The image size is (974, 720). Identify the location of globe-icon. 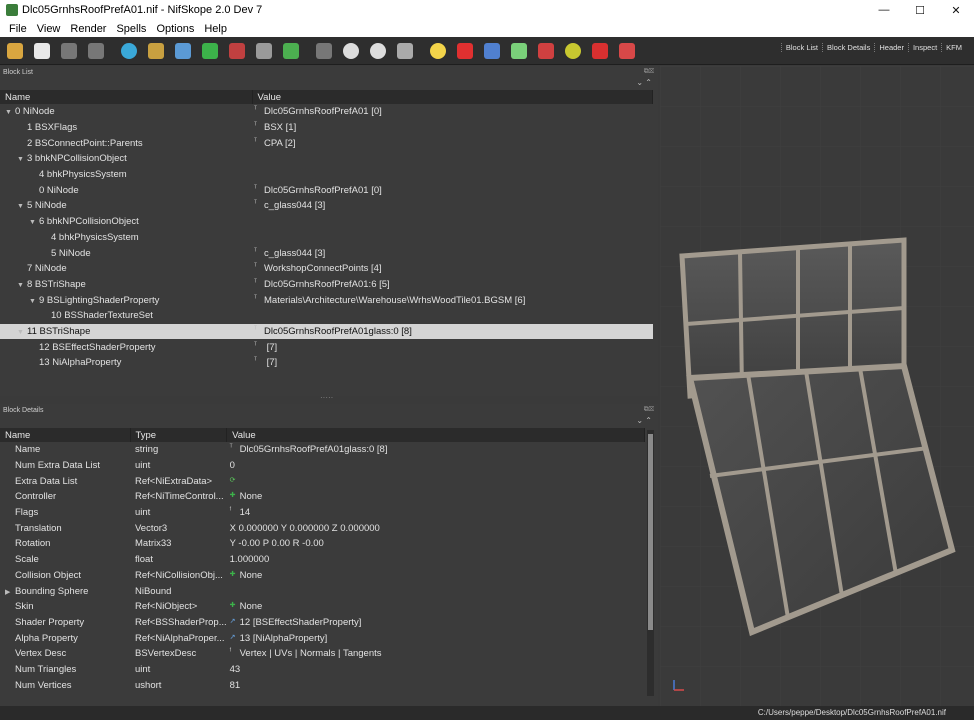
(129, 51).